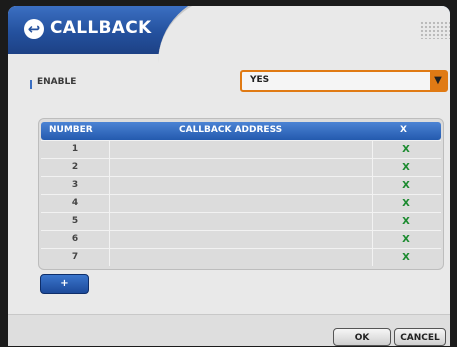 The width and height of the screenshot is (457, 347). What do you see at coordinates (304, 34) in the screenshot?
I see `titlebar-curve` at bounding box center [304, 34].